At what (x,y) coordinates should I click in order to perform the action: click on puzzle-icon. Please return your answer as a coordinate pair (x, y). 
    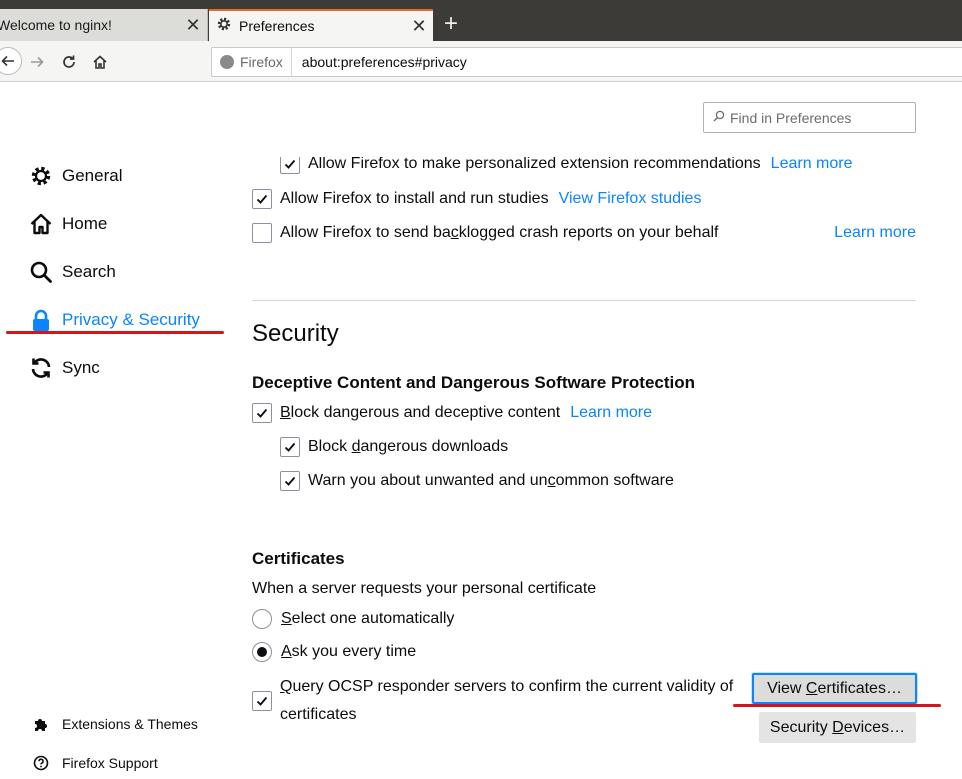
    Looking at the image, I should click on (41, 724).